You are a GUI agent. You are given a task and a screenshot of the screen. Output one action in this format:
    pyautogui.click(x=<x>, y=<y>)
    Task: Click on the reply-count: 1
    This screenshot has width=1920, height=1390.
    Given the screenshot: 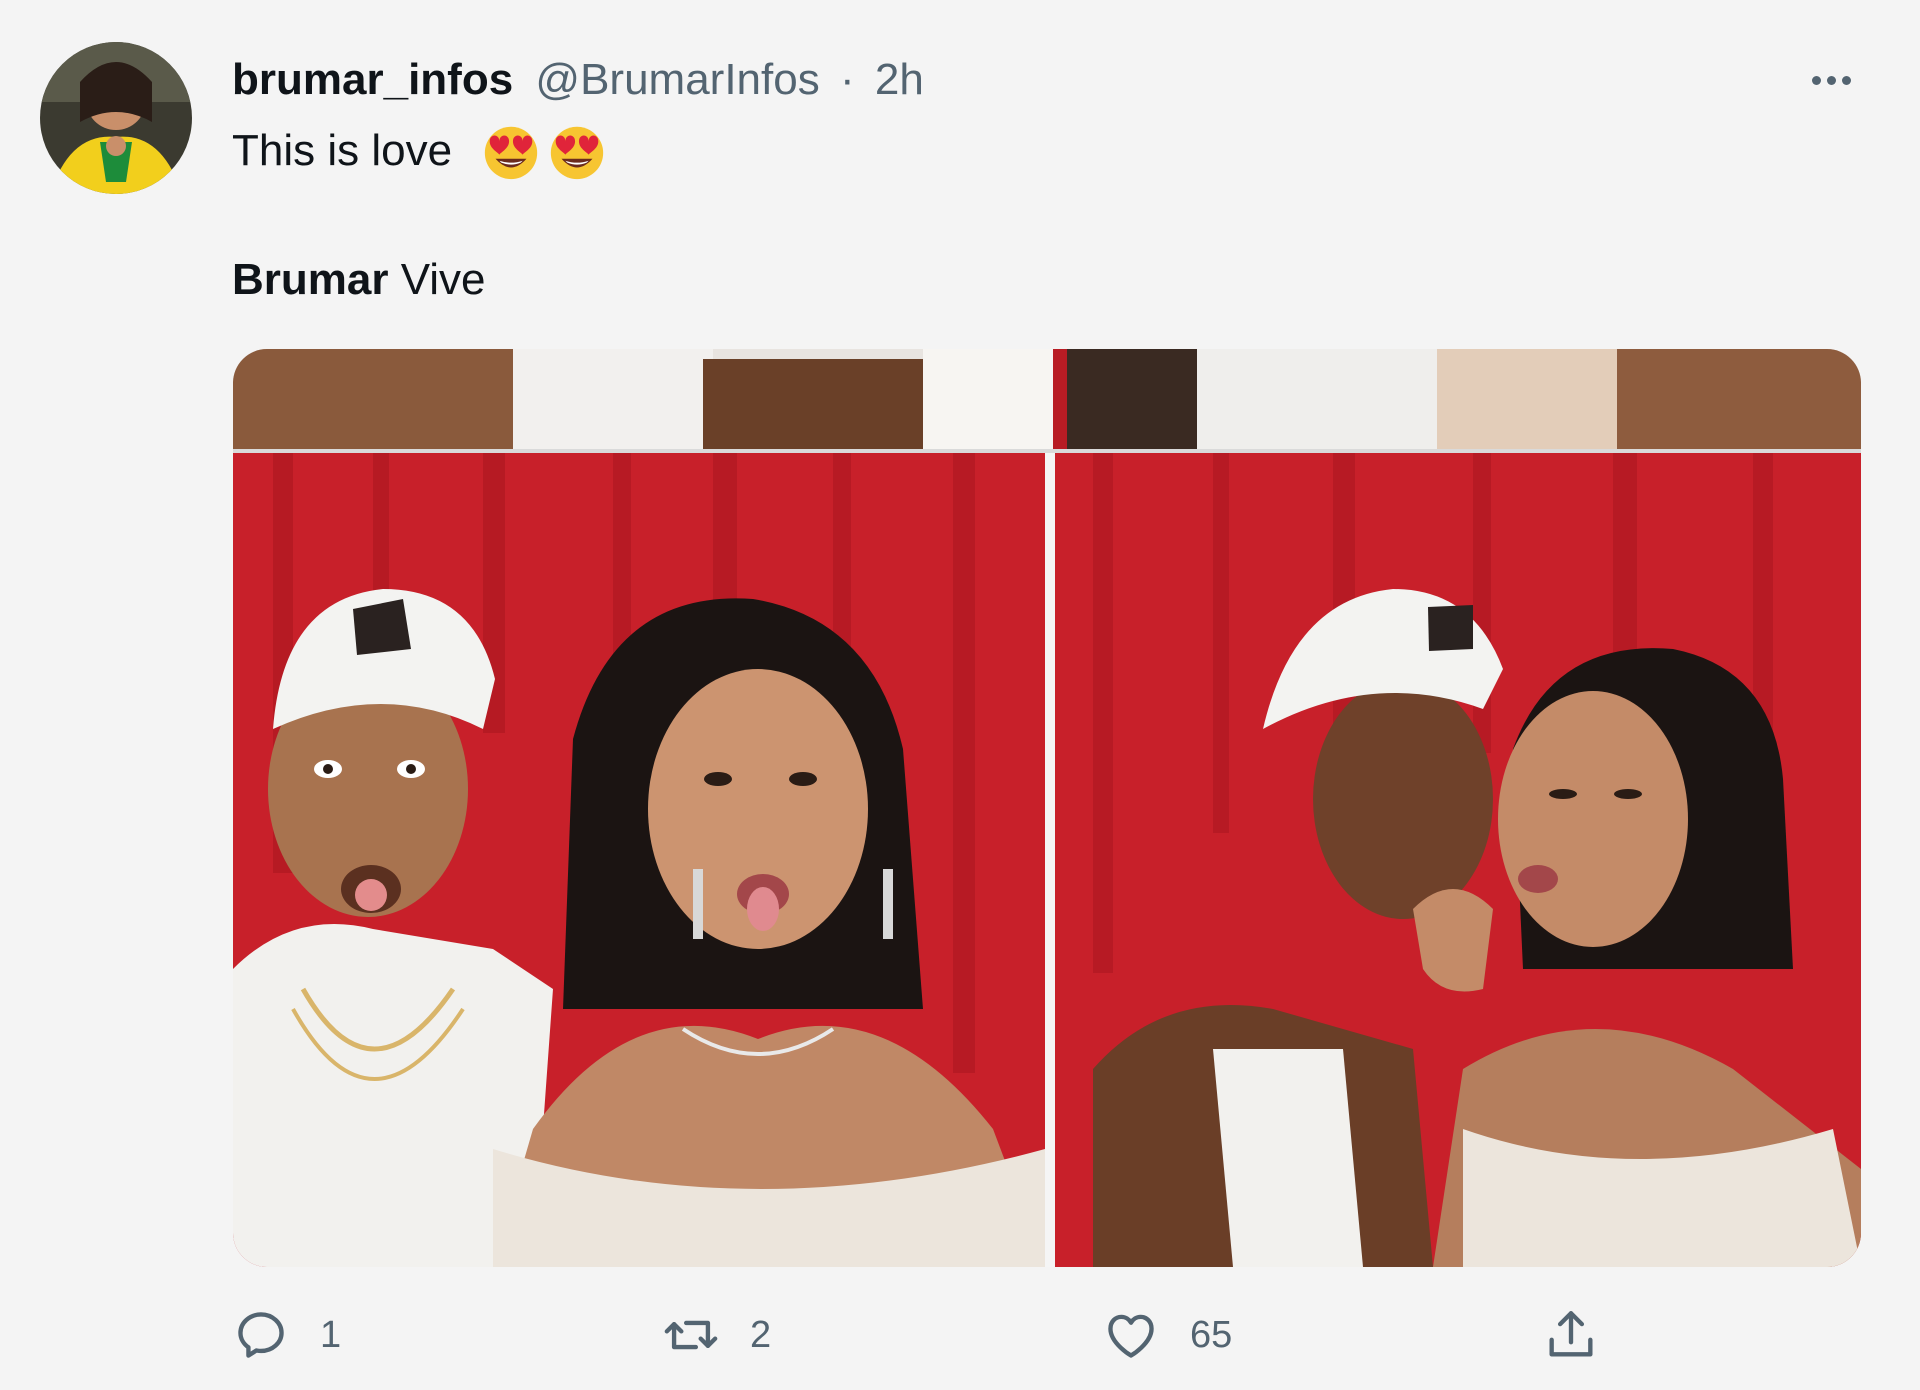 What is the action you would take?
    pyautogui.click(x=331, y=1334)
    